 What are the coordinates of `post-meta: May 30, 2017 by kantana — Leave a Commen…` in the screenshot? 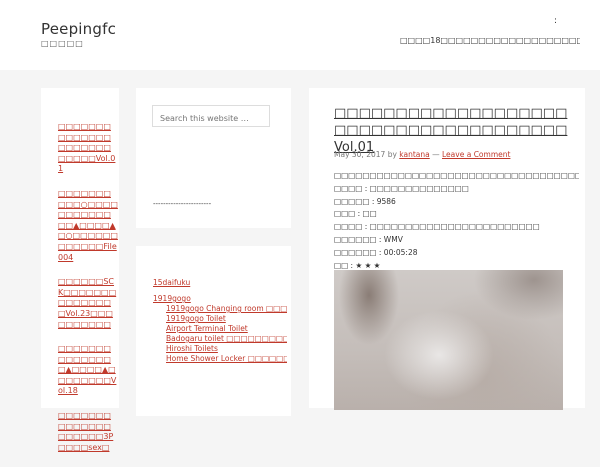 It's located at (454, 154).